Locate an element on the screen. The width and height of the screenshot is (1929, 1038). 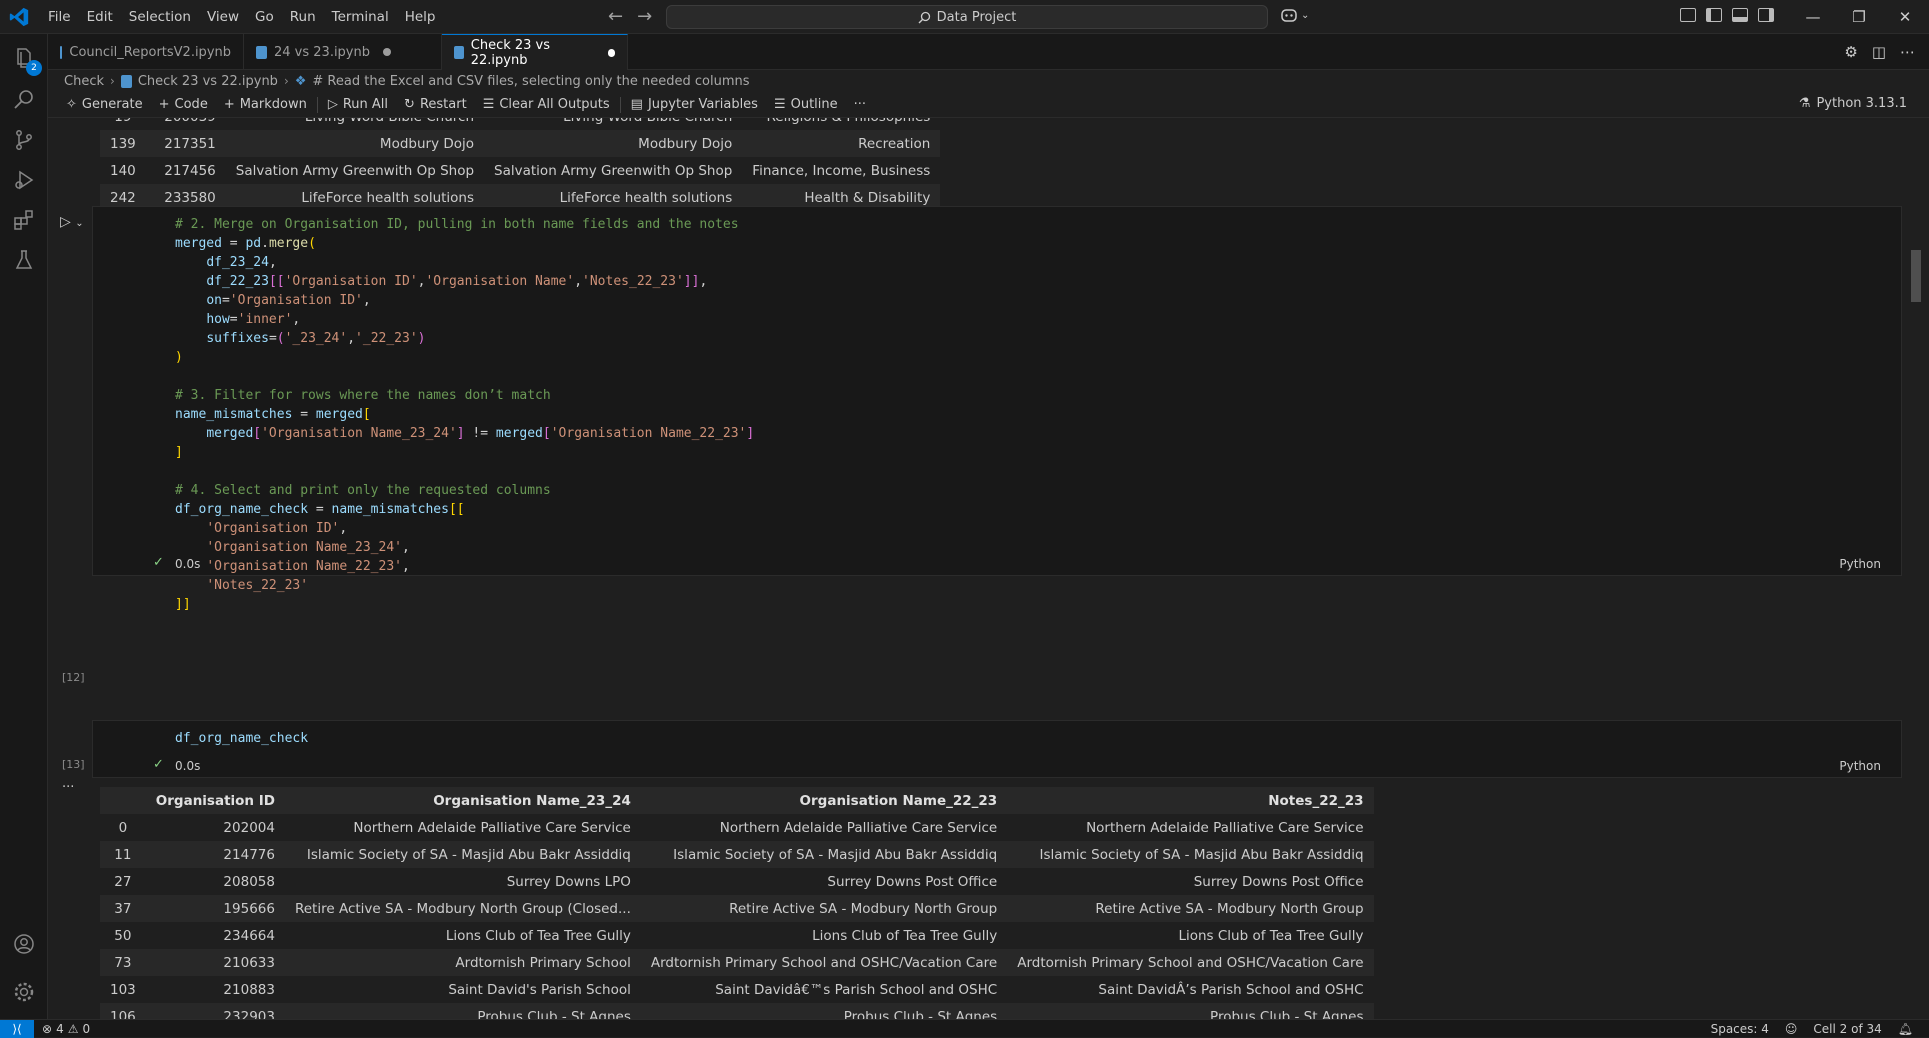
minimize-icon: — is located at coordinates (1813, 17).